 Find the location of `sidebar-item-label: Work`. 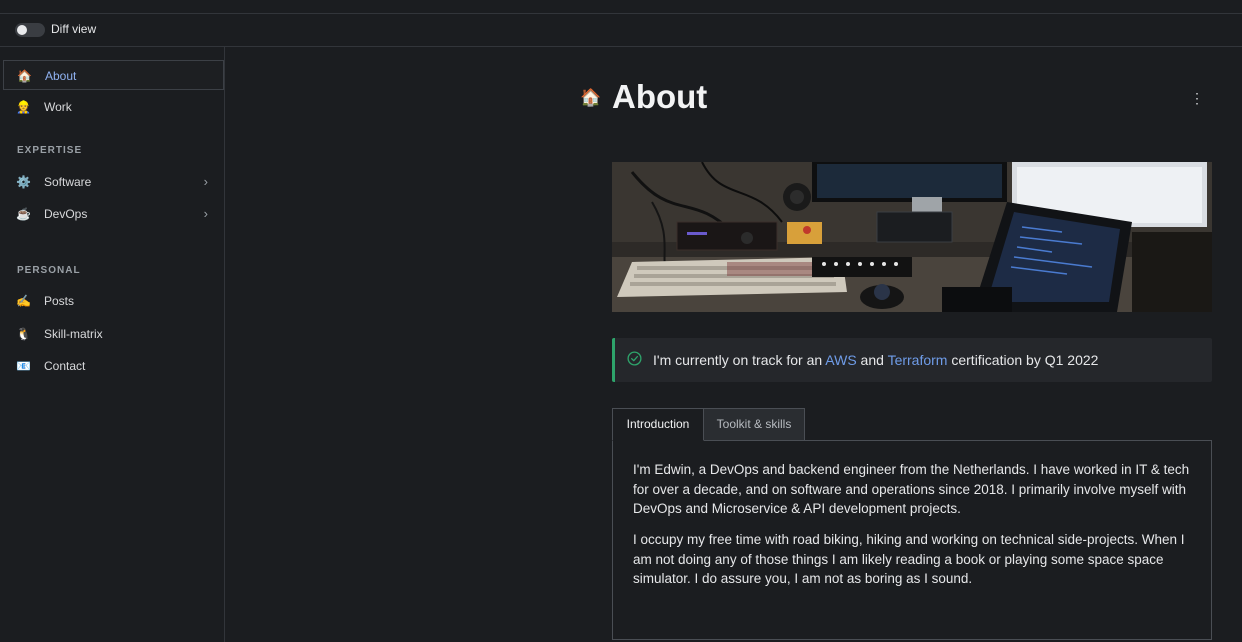

sidebar-item-label: Work is located at coordinates (58, 107).